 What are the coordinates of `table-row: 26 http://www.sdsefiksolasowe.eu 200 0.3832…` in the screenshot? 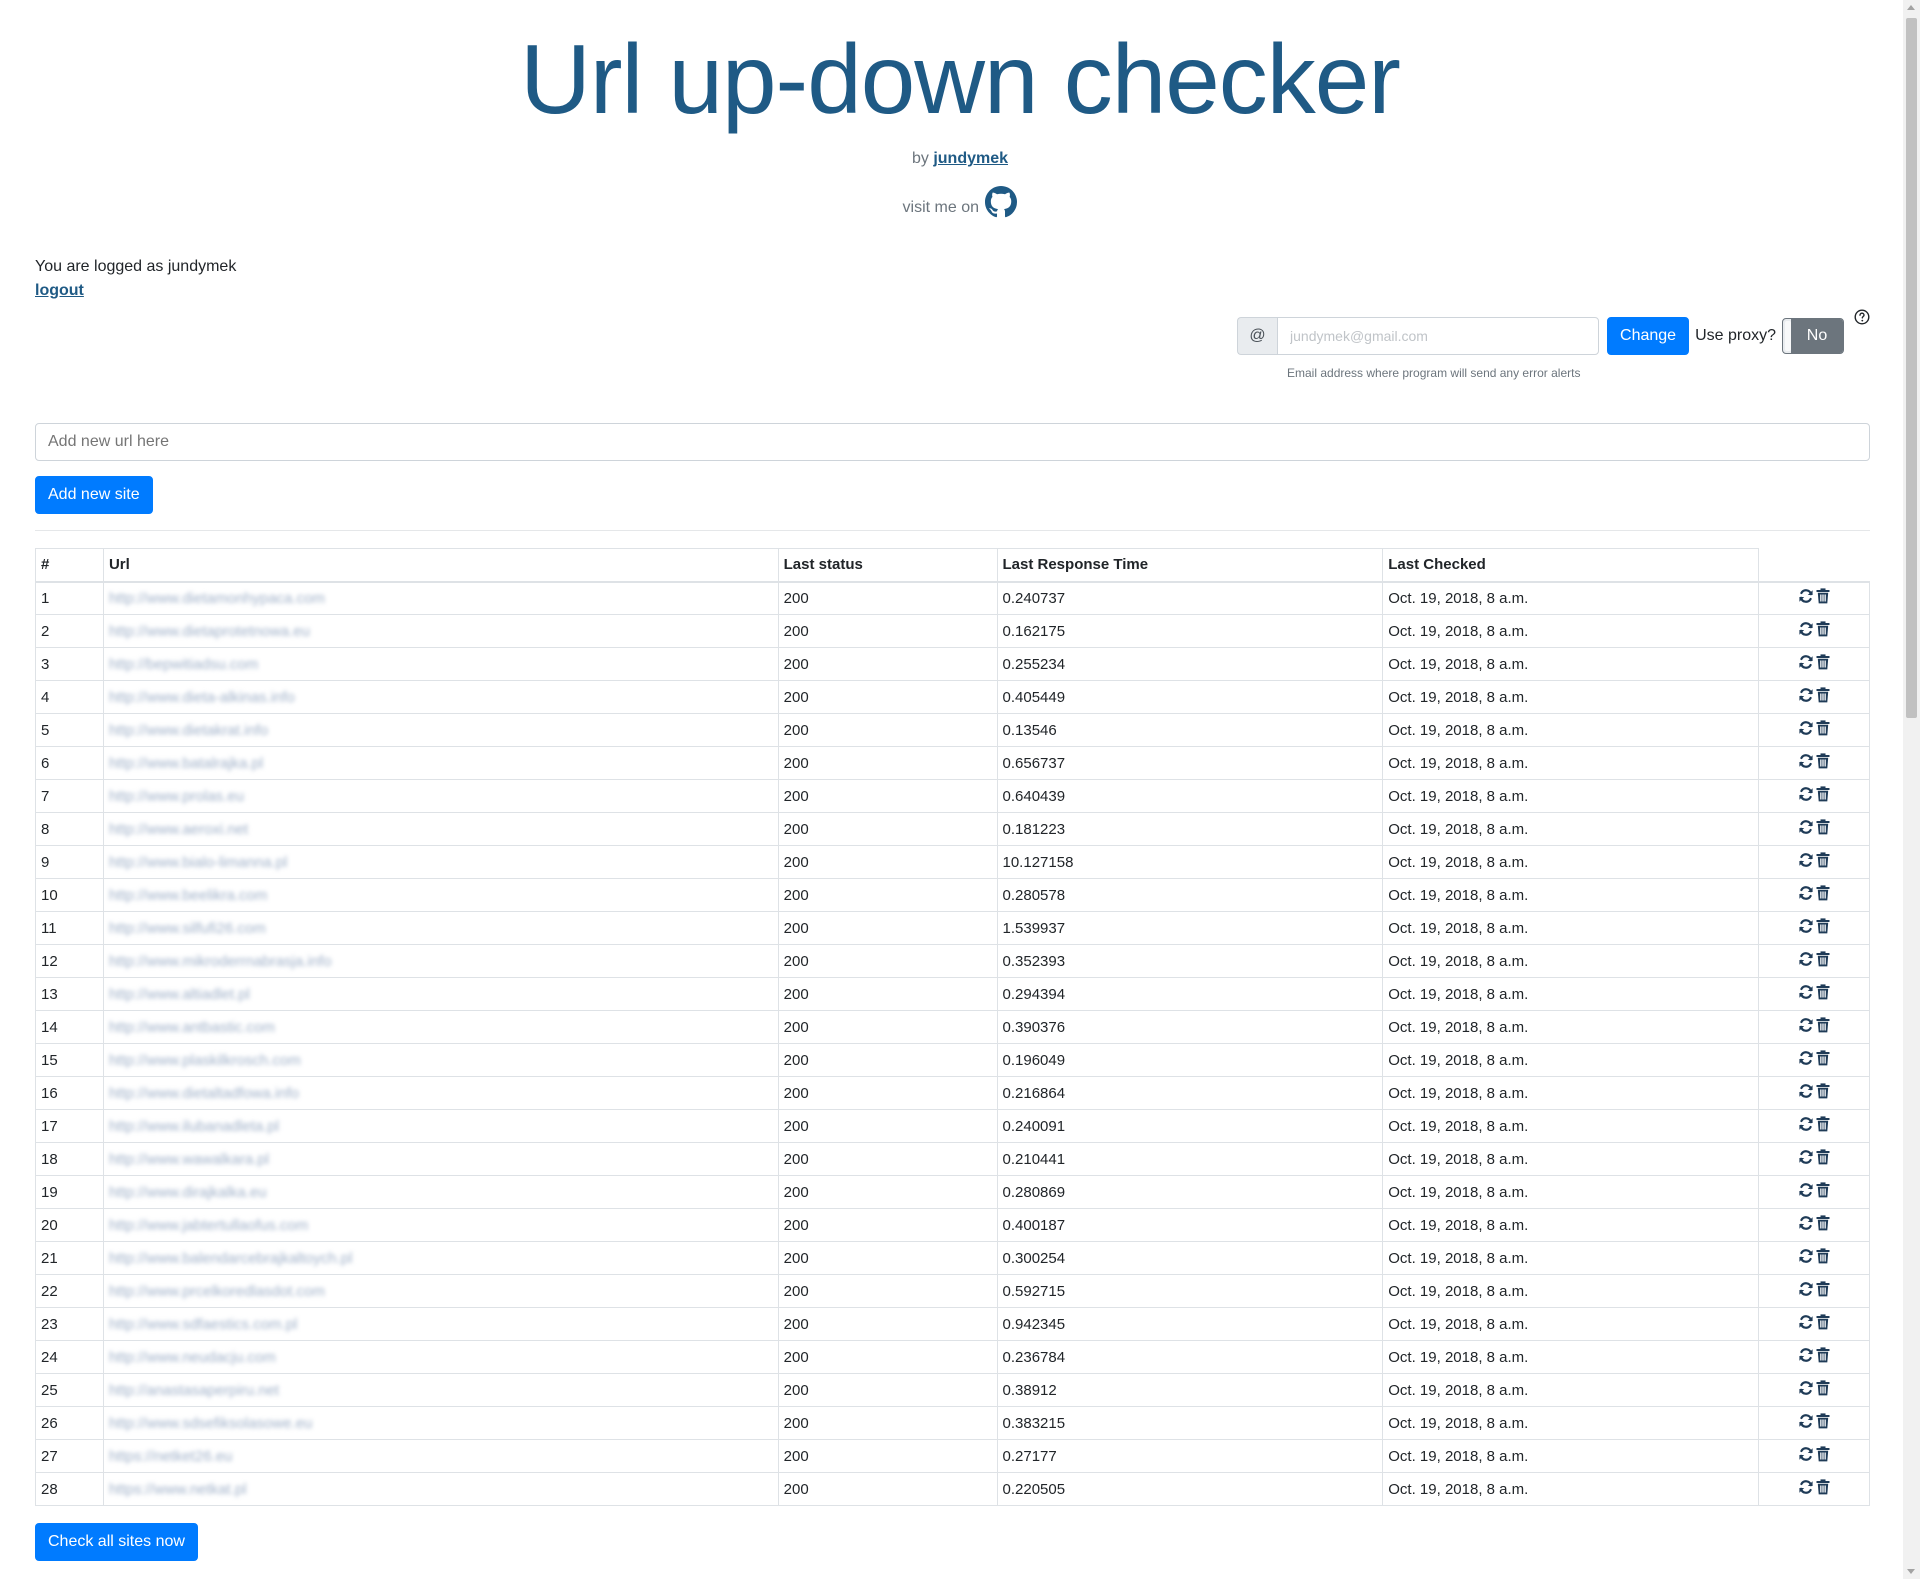 It's located at (952, 1423).